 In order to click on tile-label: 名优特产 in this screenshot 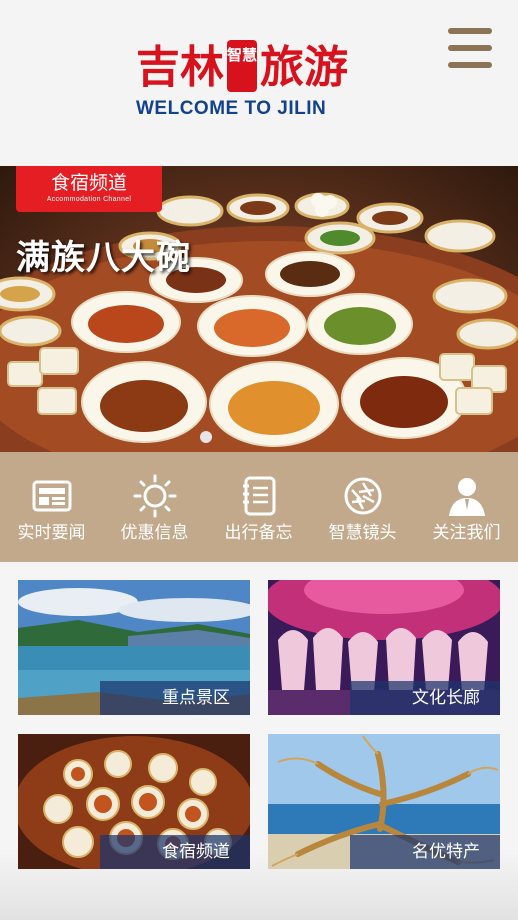, I will do `click(425, 852)`.